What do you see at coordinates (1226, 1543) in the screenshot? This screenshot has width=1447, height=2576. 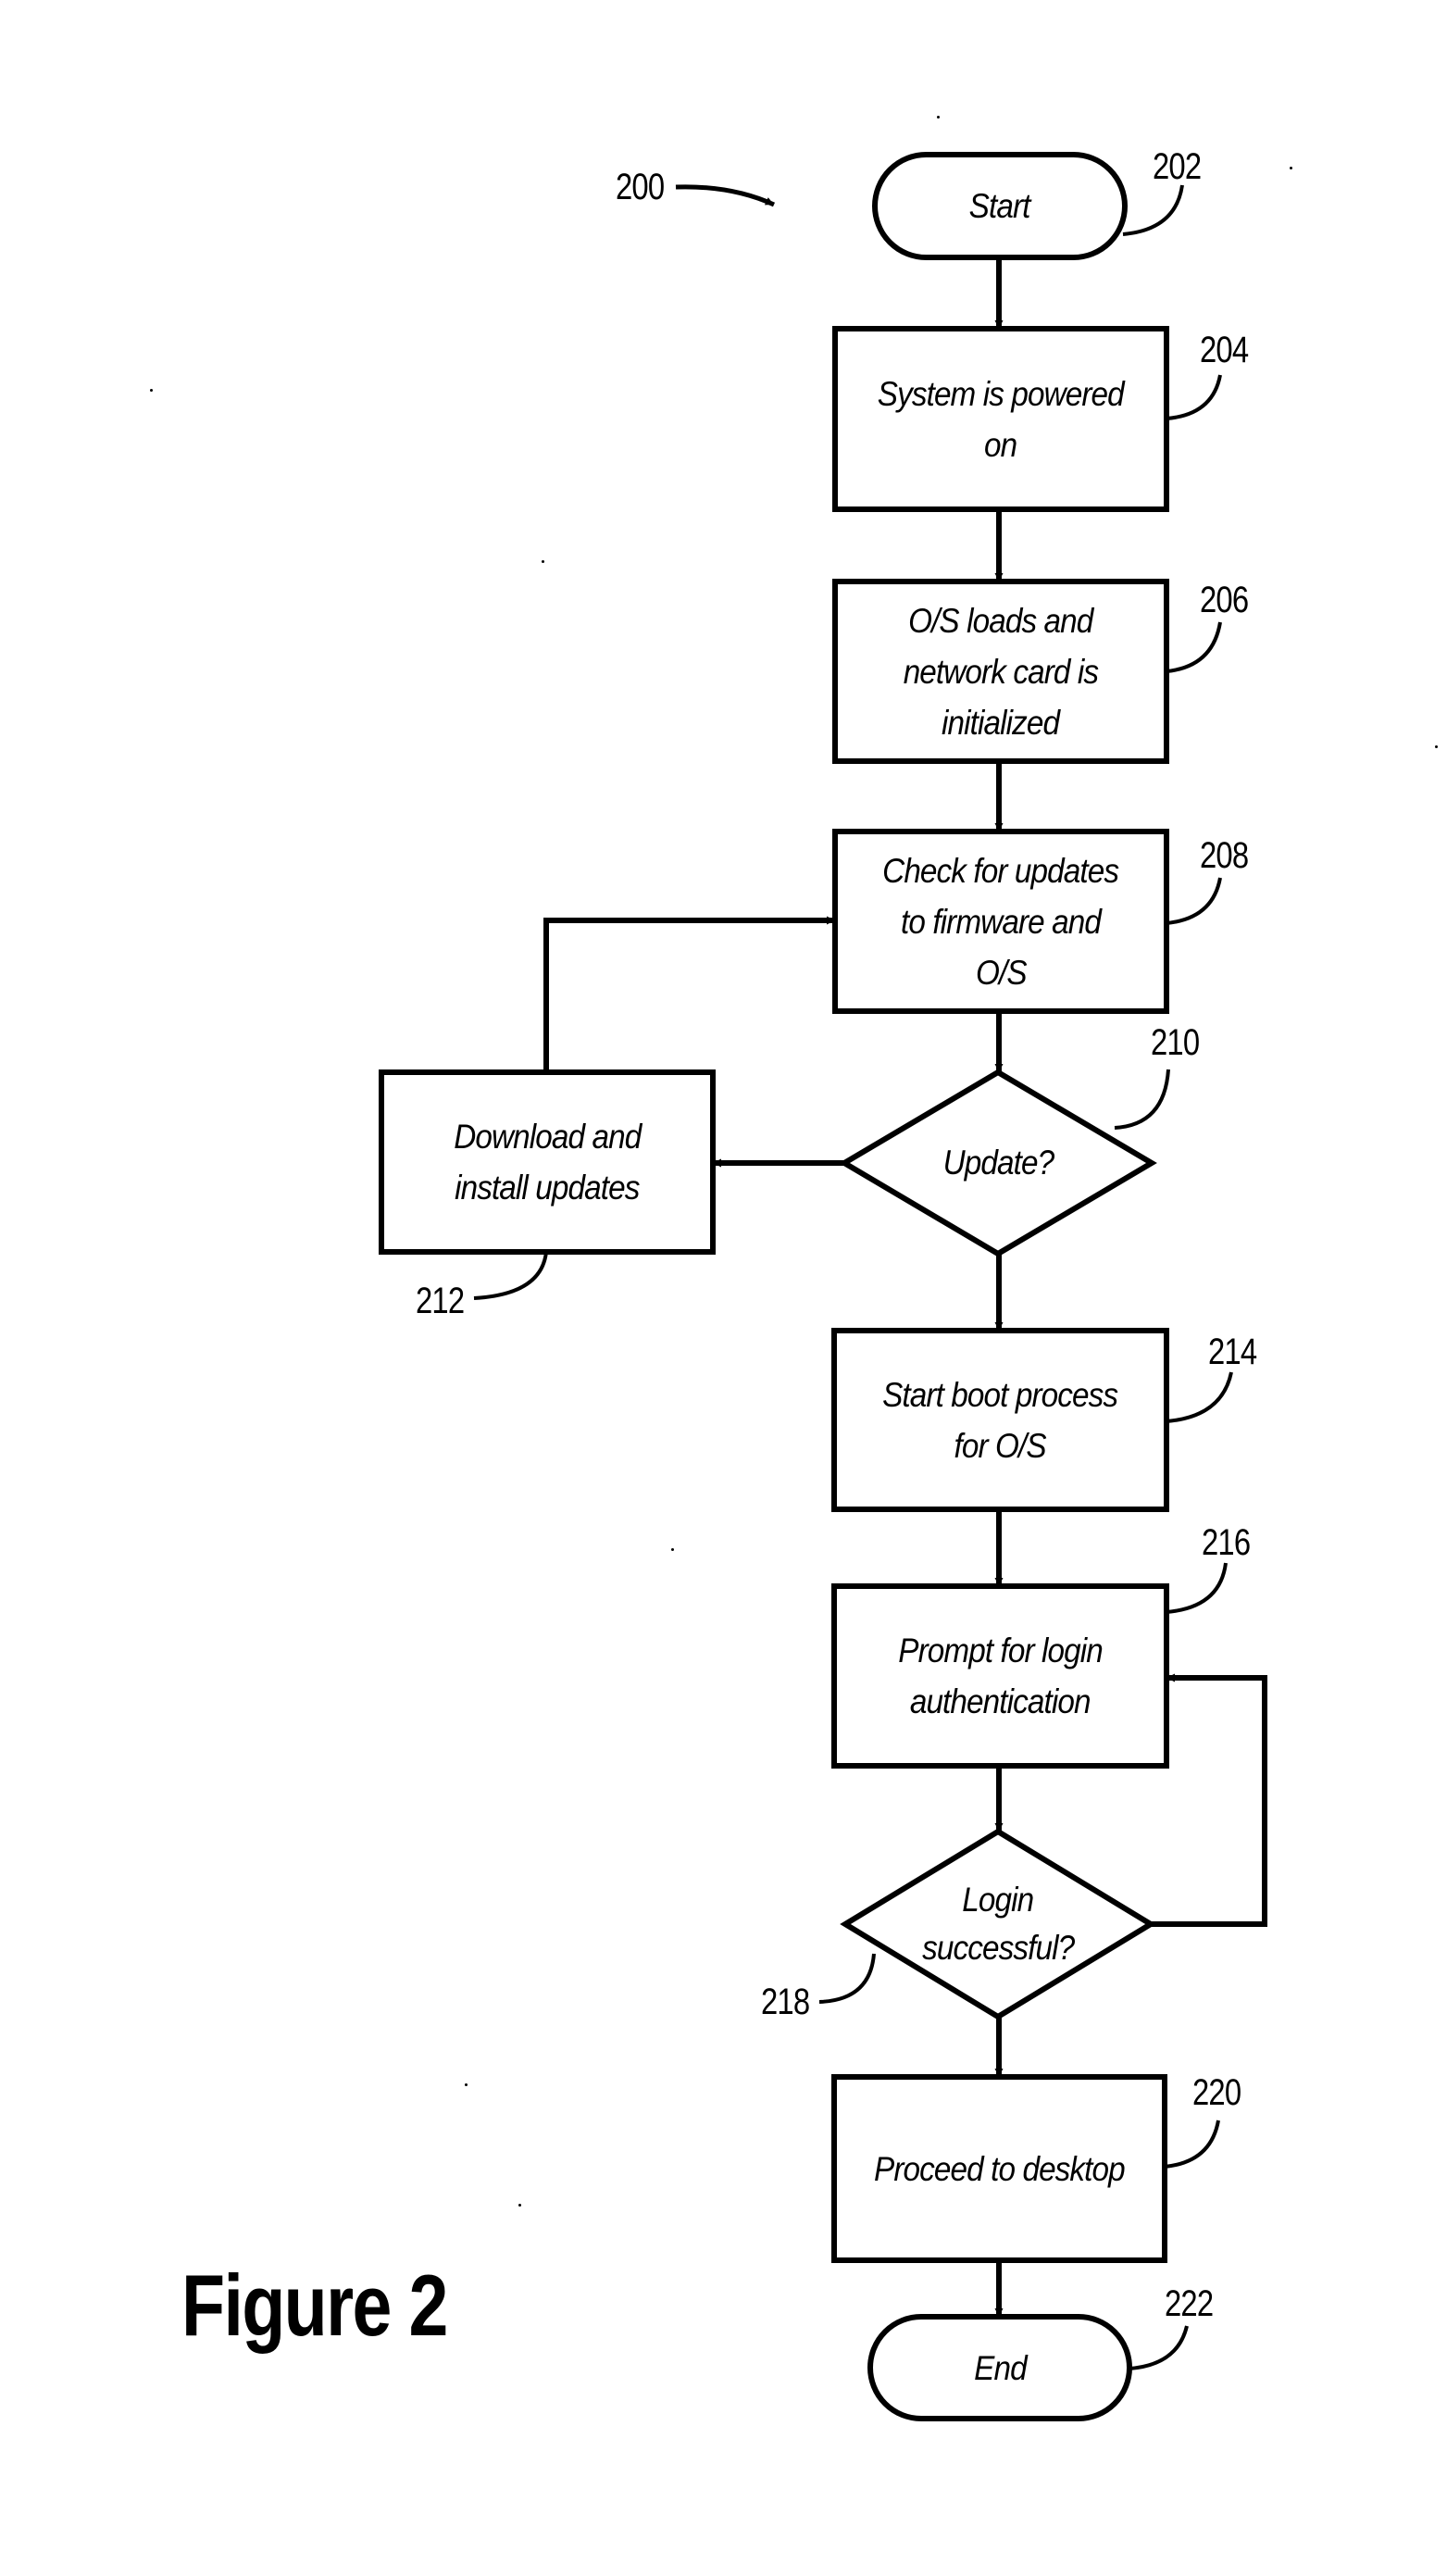 I see `ref-number-prompt-login: 216` at bounding box center [1226, 1543].